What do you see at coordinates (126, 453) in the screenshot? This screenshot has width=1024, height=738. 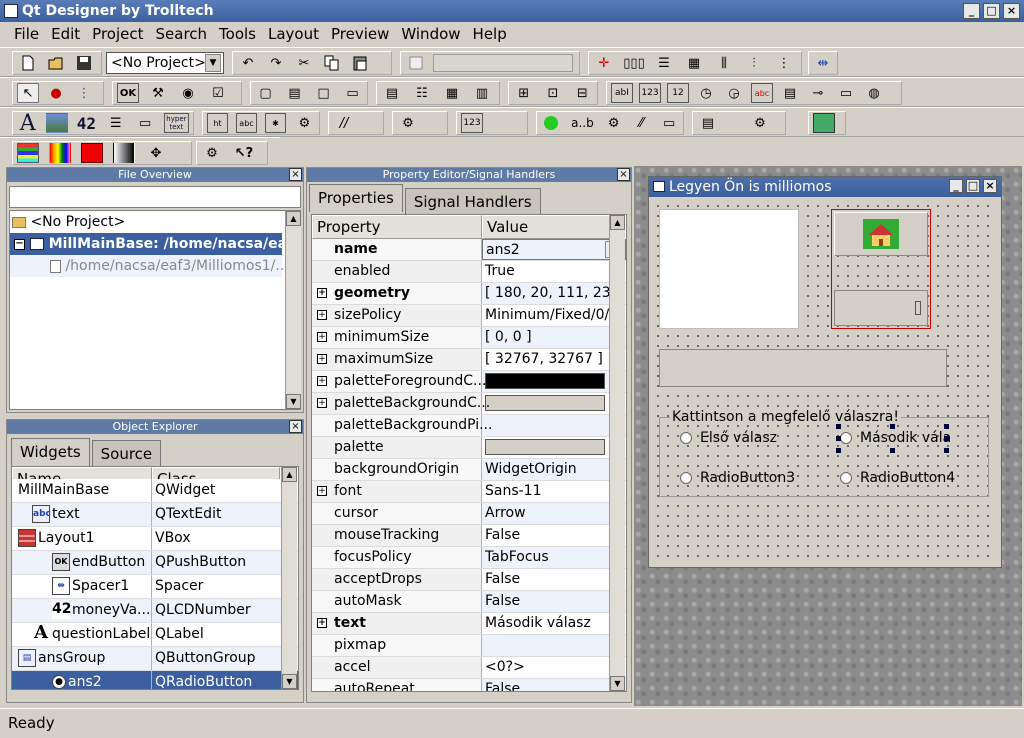 I see `tab-source: Source` at bounding box center [126, 453].